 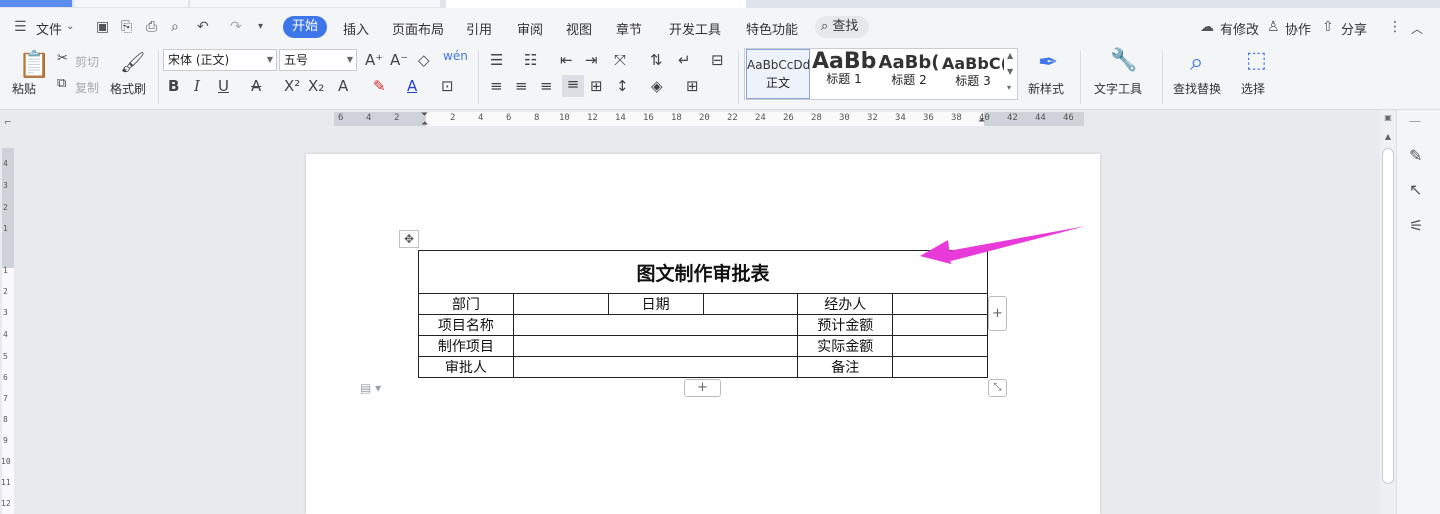 I want to click on style-normal: AaBbCcDd 正文, so click(x=778, y=74).